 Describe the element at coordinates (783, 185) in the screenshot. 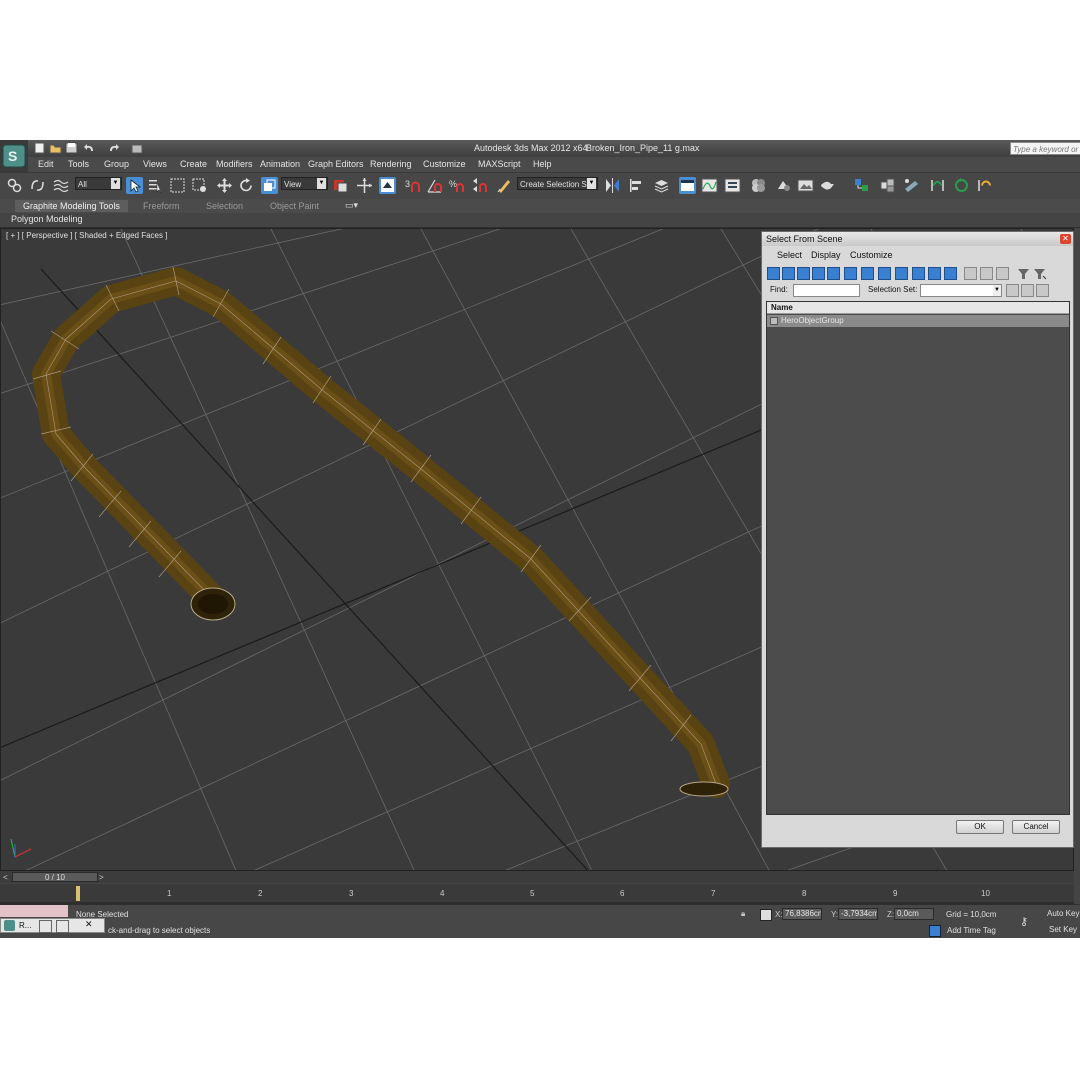

I see `render-setup-icon` at that location.